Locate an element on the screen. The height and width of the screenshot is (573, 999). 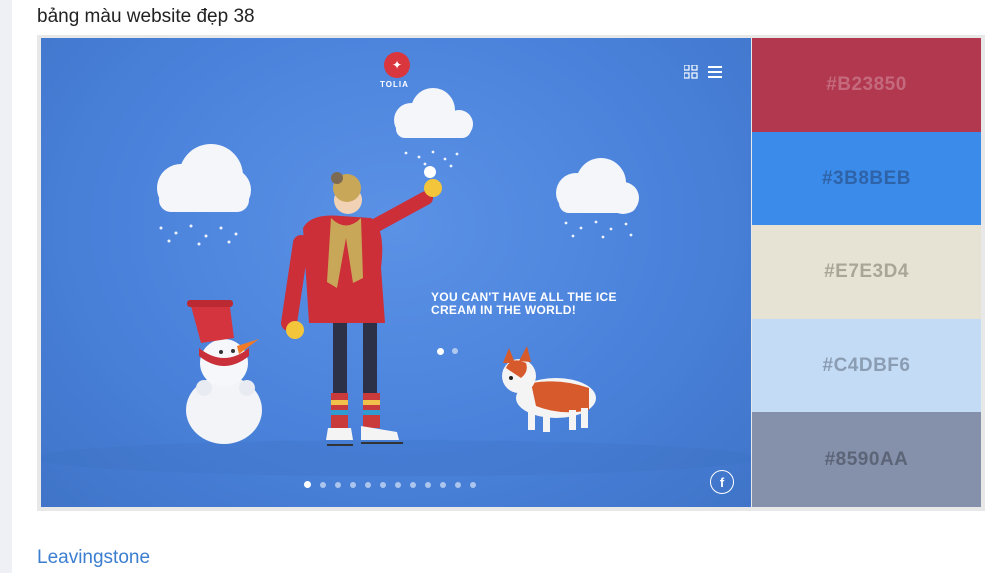
leavingstone-link: Leavingstone is located at coordinates (93, 558).